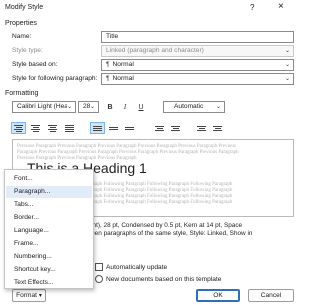  I want to click on close-icon: ×, so click(281, 6).